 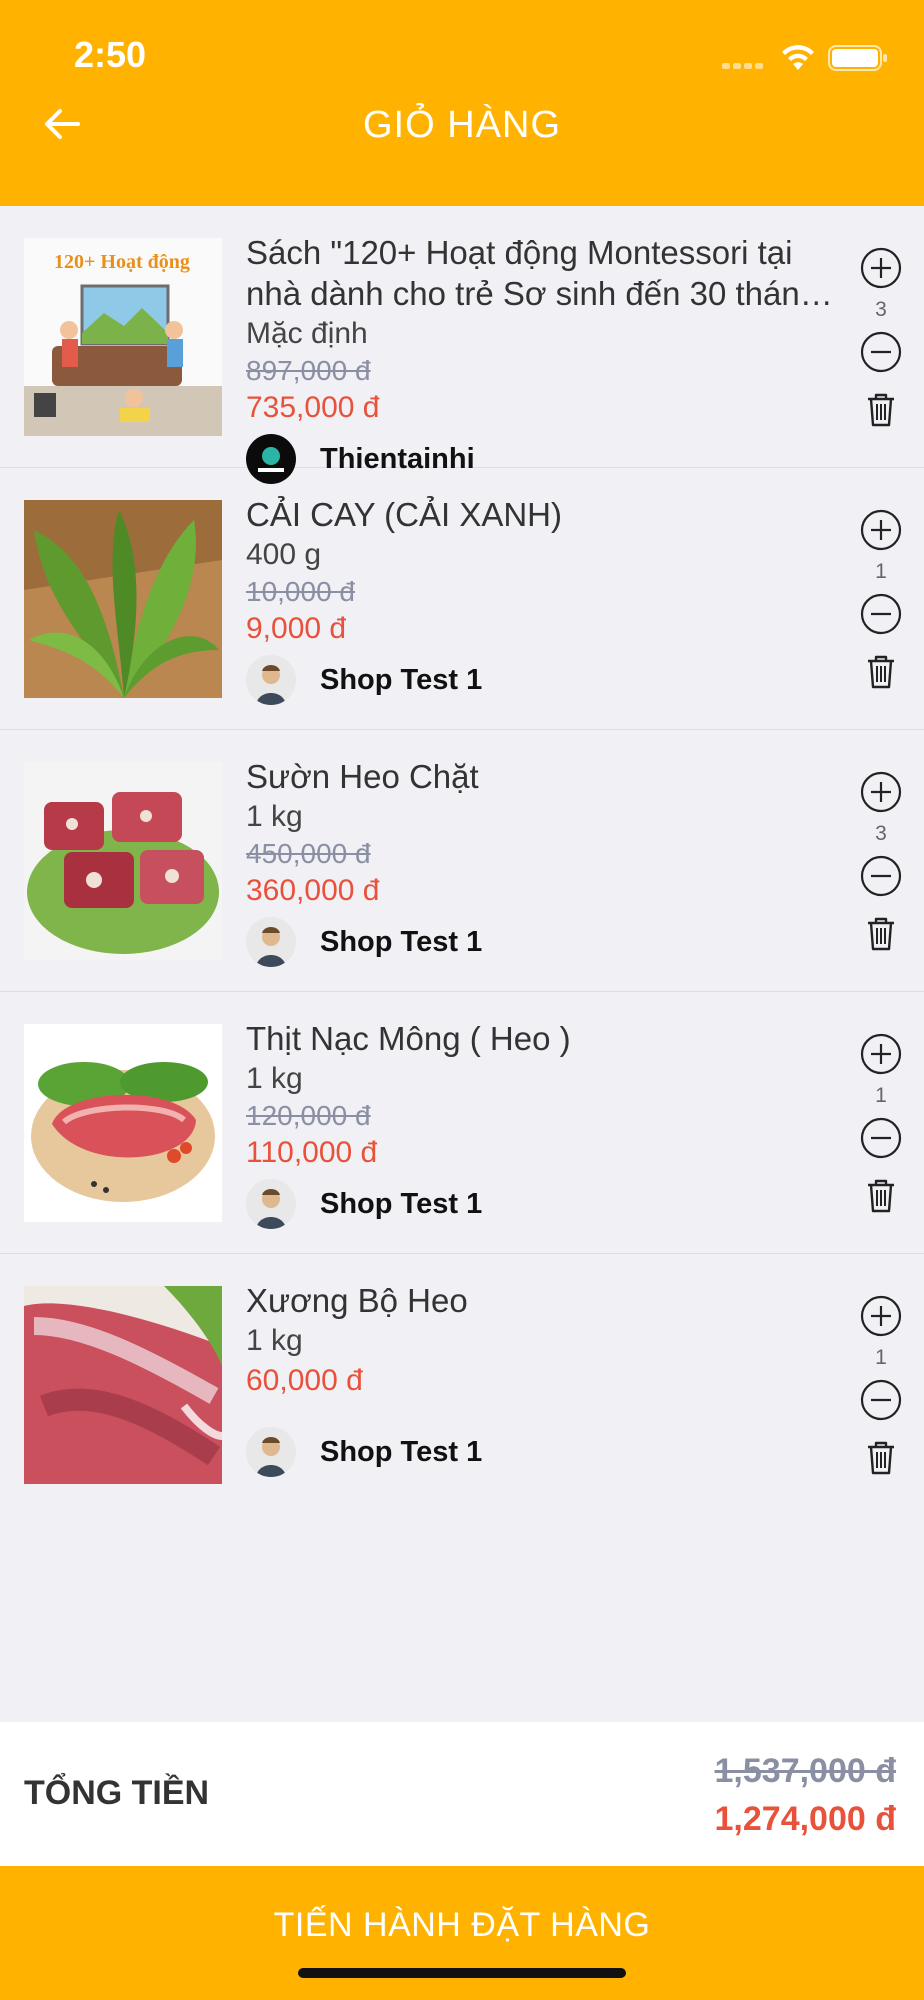 I want to click on wifi-icon, so click(x=798, y=57).